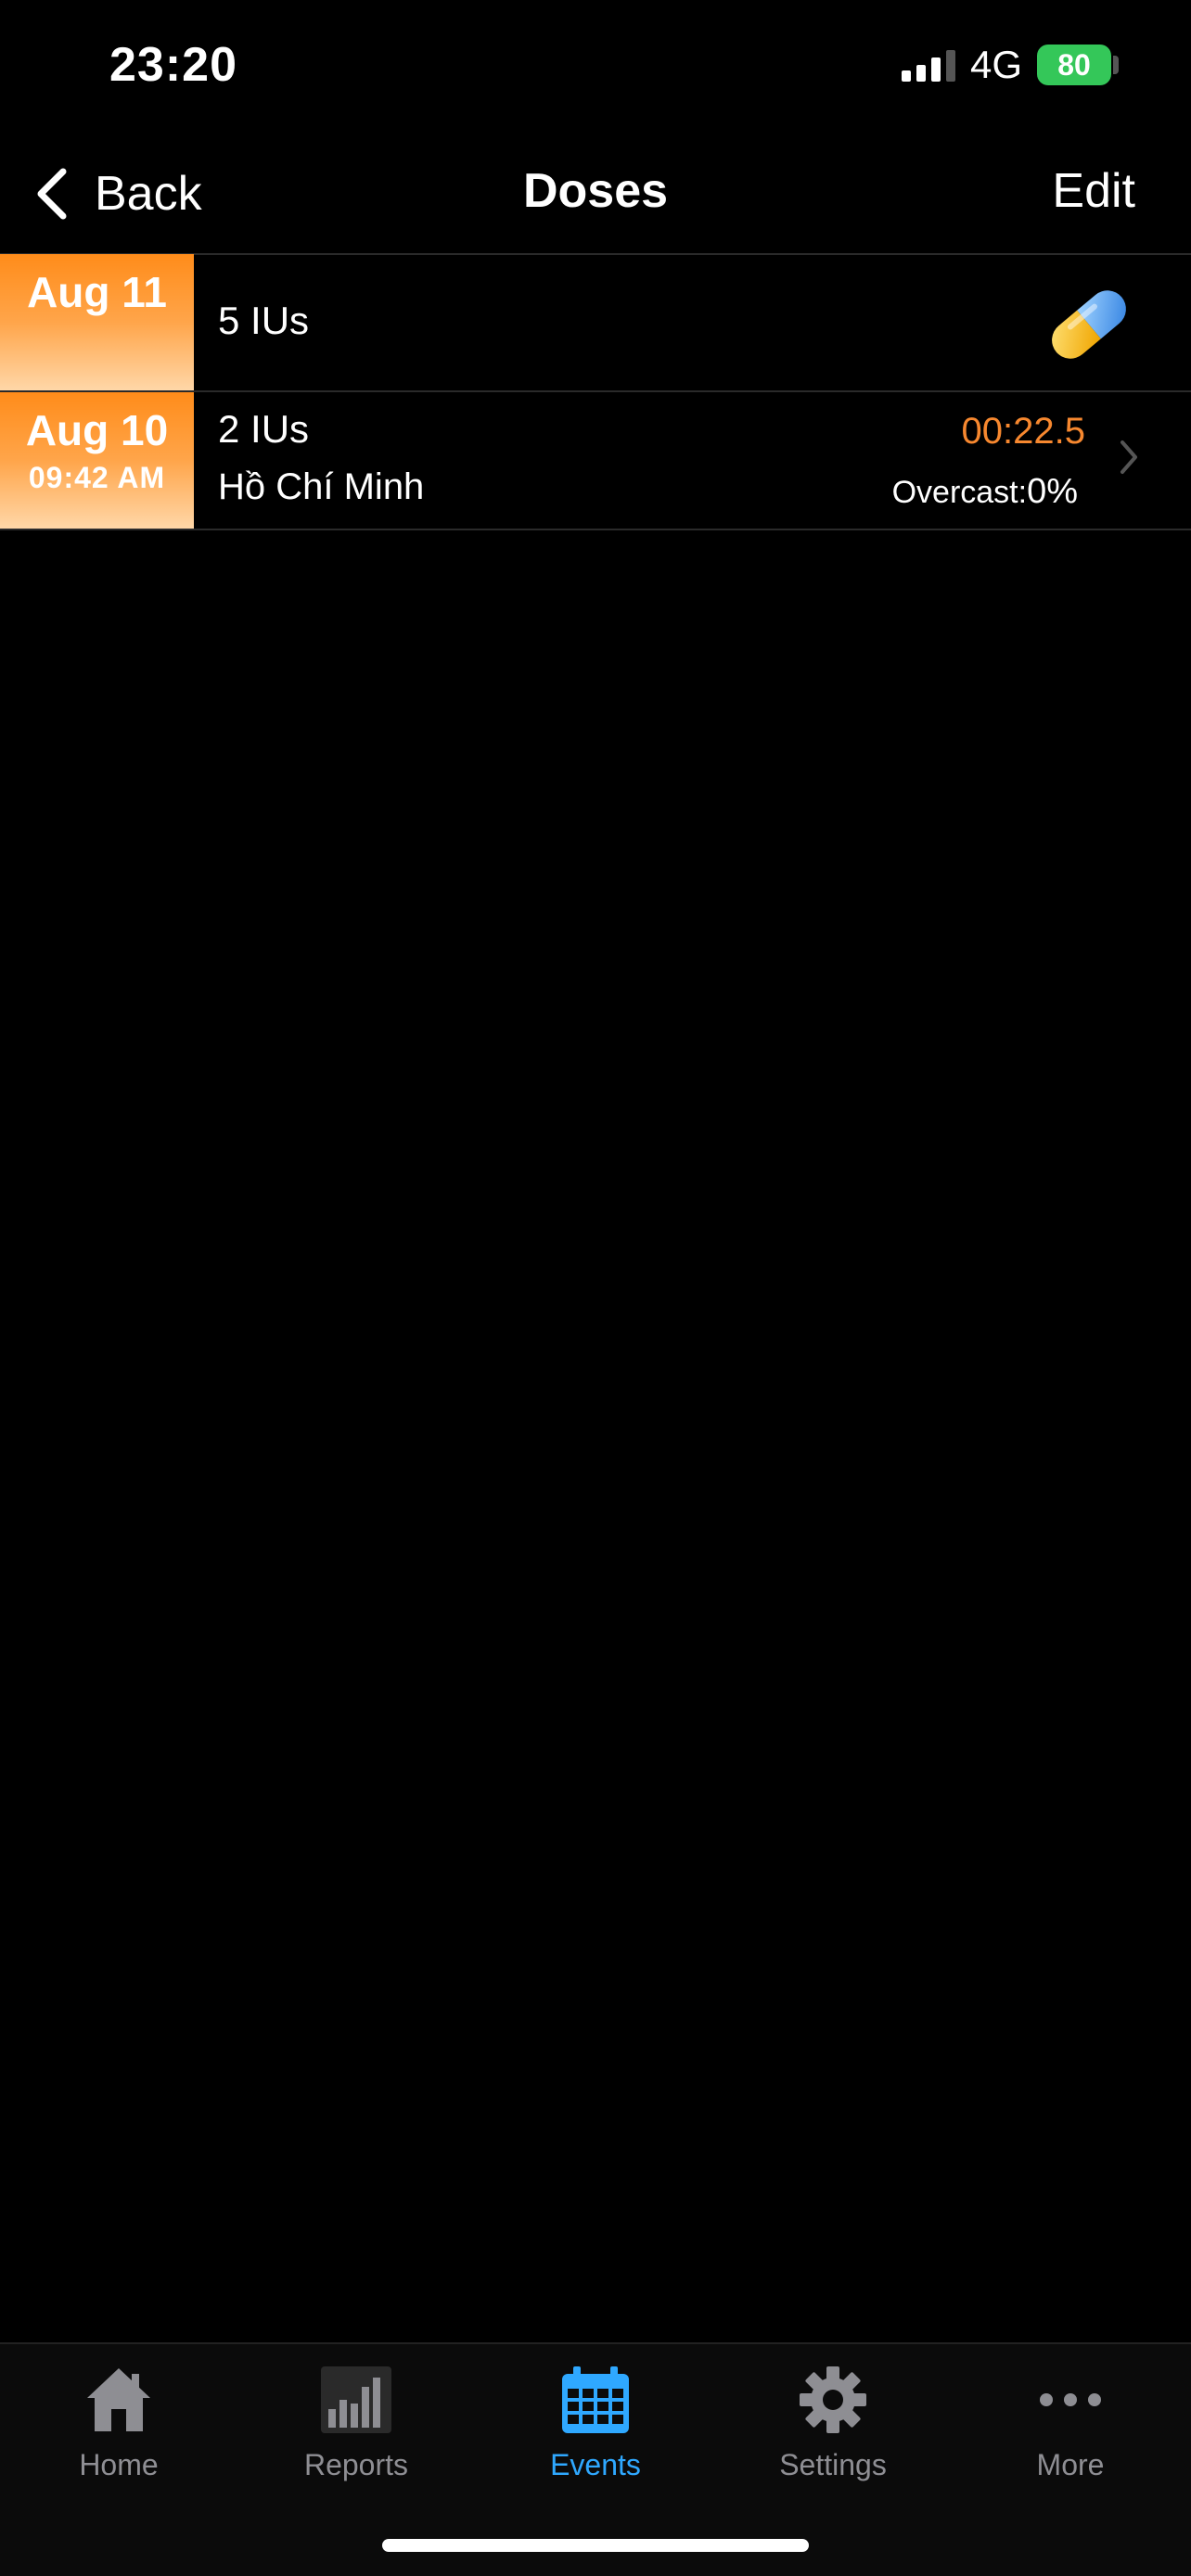 The image size is (1191, 2576). What do you see at coordinates (356, 2399) in the screenshot?
I see `bar-chart-icon` at bounding box center [356, 2399].